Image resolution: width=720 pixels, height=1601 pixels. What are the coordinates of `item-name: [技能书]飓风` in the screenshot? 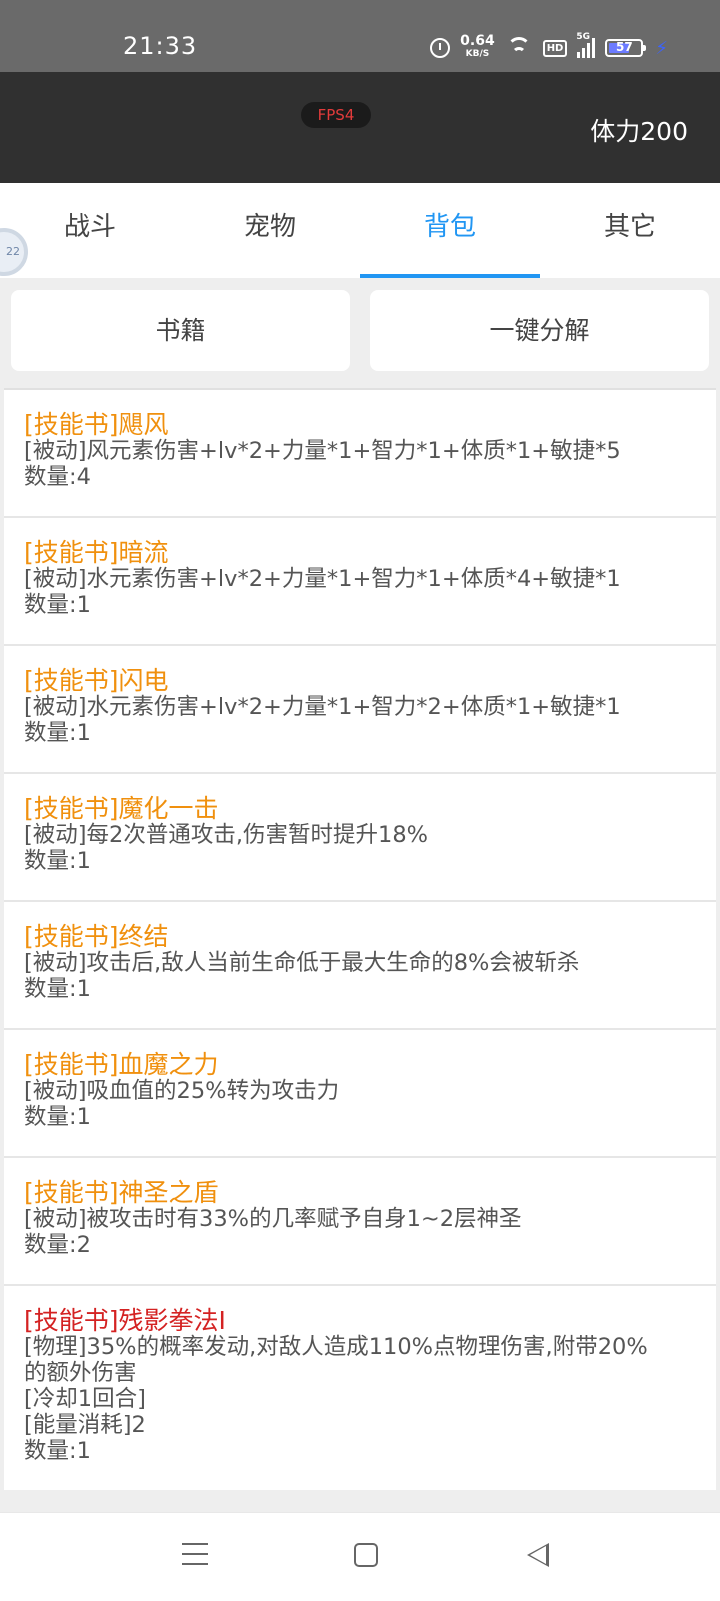 It's located at (96, 424).